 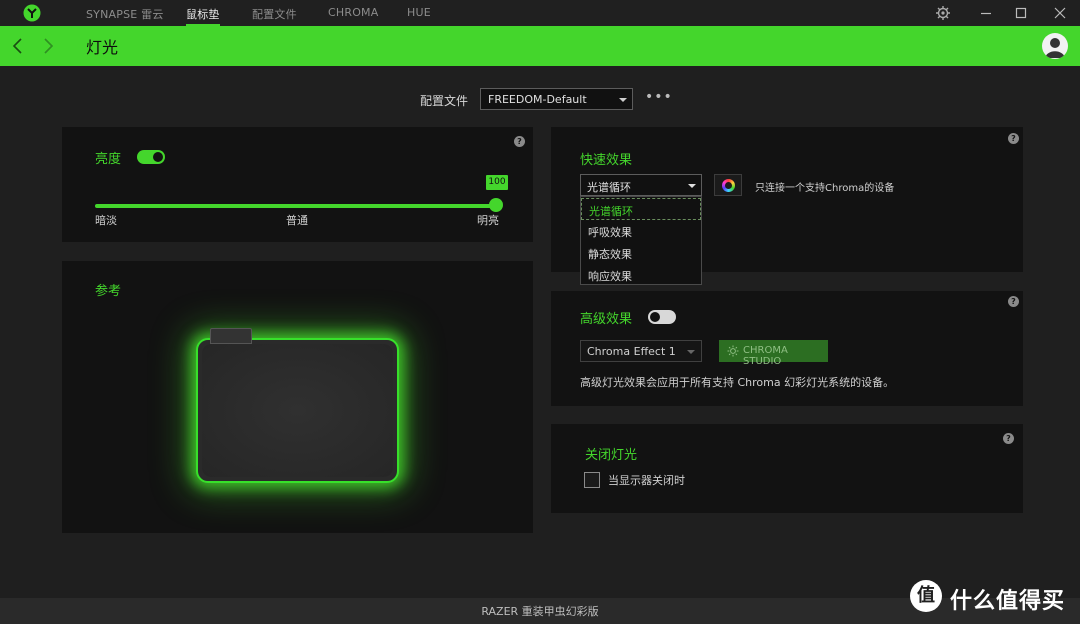 What do you see at coordinates (611, 455) in the screenshot?
I see `lights-off-label: 关闭灯光` at bounding box center [611, 455].